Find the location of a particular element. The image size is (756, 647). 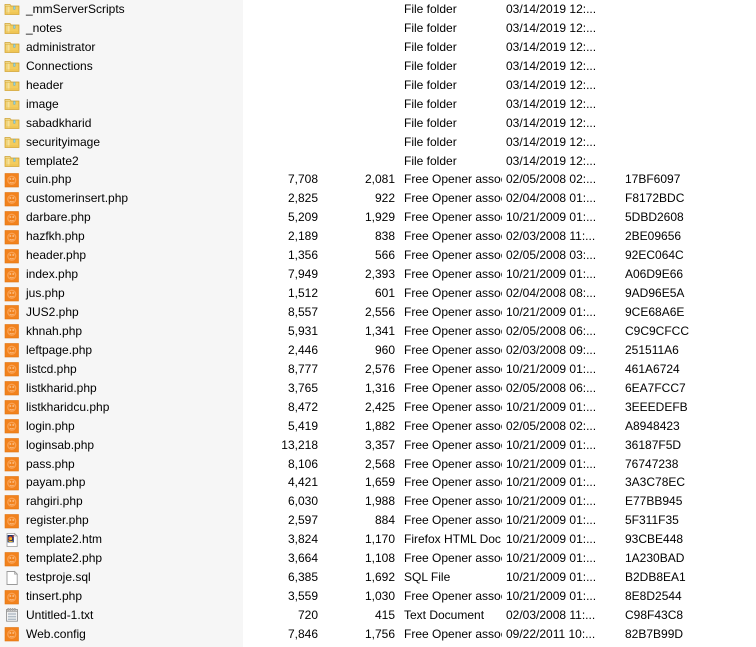

file-name-label: loginsab.php is located at coordinates (60, 444).